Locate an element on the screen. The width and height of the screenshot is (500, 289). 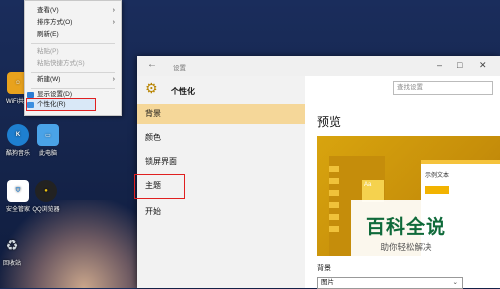
shield-icon: ⛉ is located at coordinates (18, 191).